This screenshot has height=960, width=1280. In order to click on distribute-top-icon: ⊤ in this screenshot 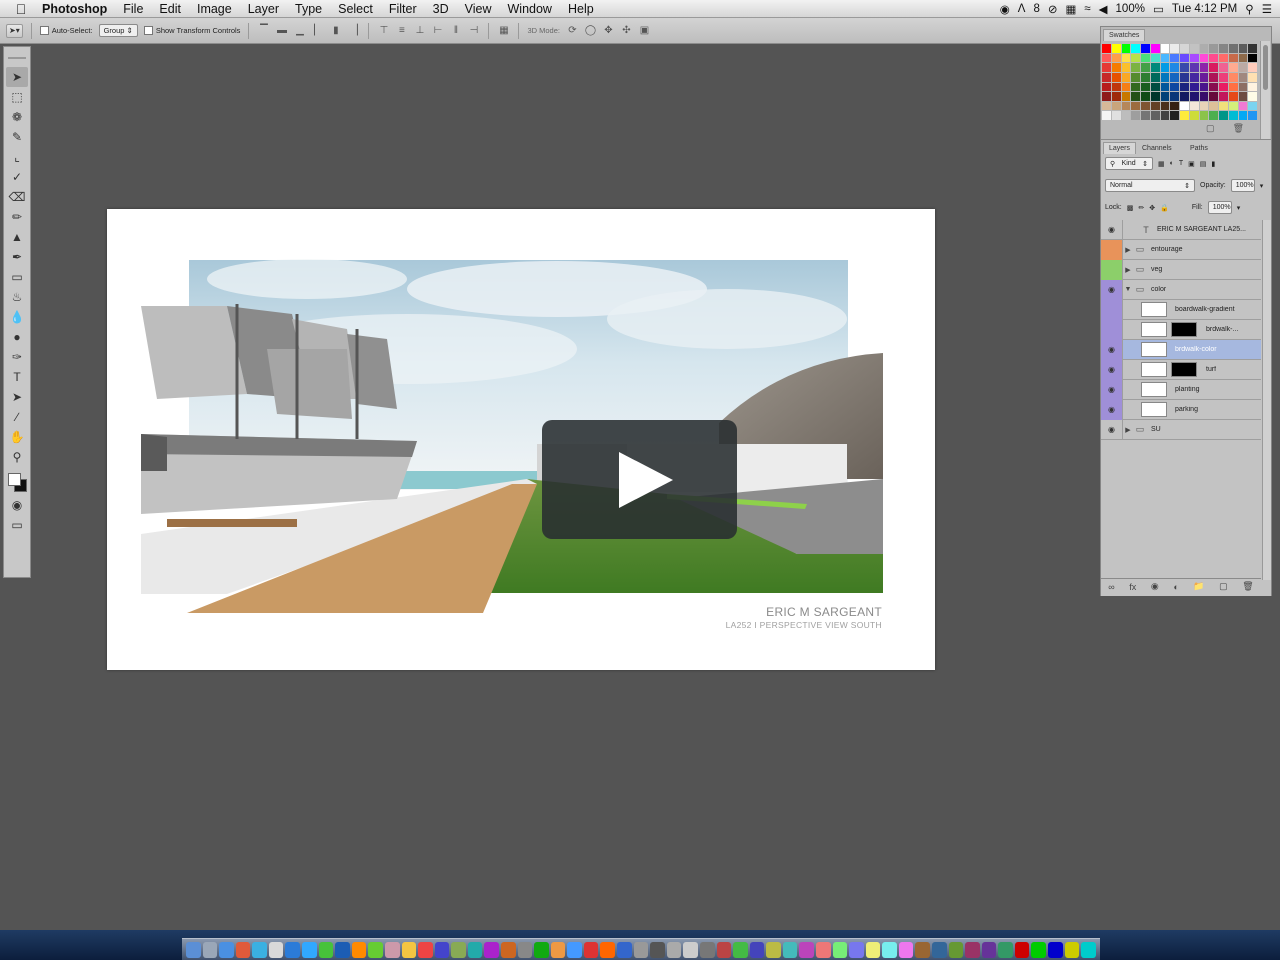, I will do `click(383, 30)`.